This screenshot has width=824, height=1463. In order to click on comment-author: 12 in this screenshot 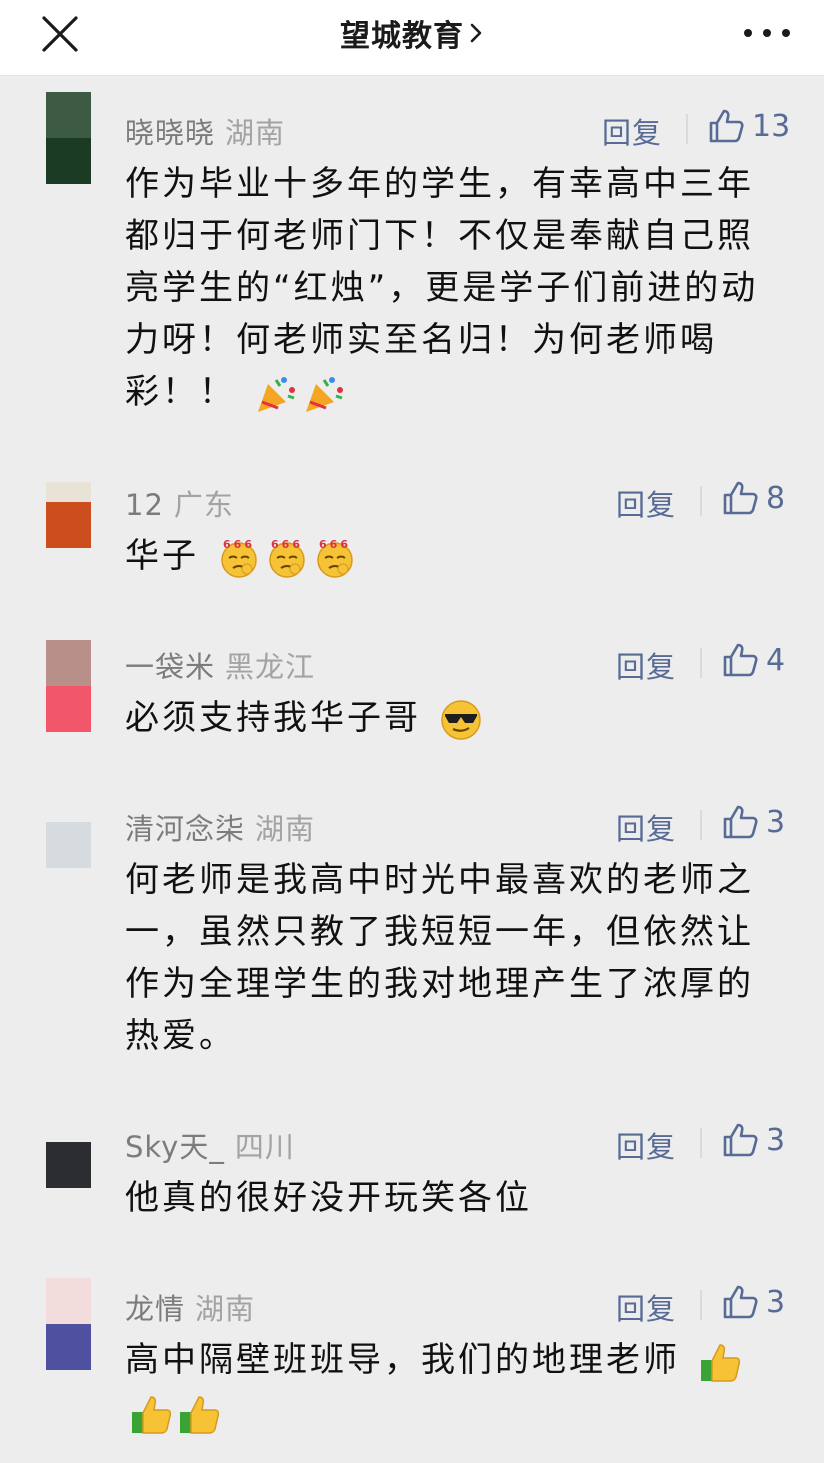, I will do `click(144, 505)`.